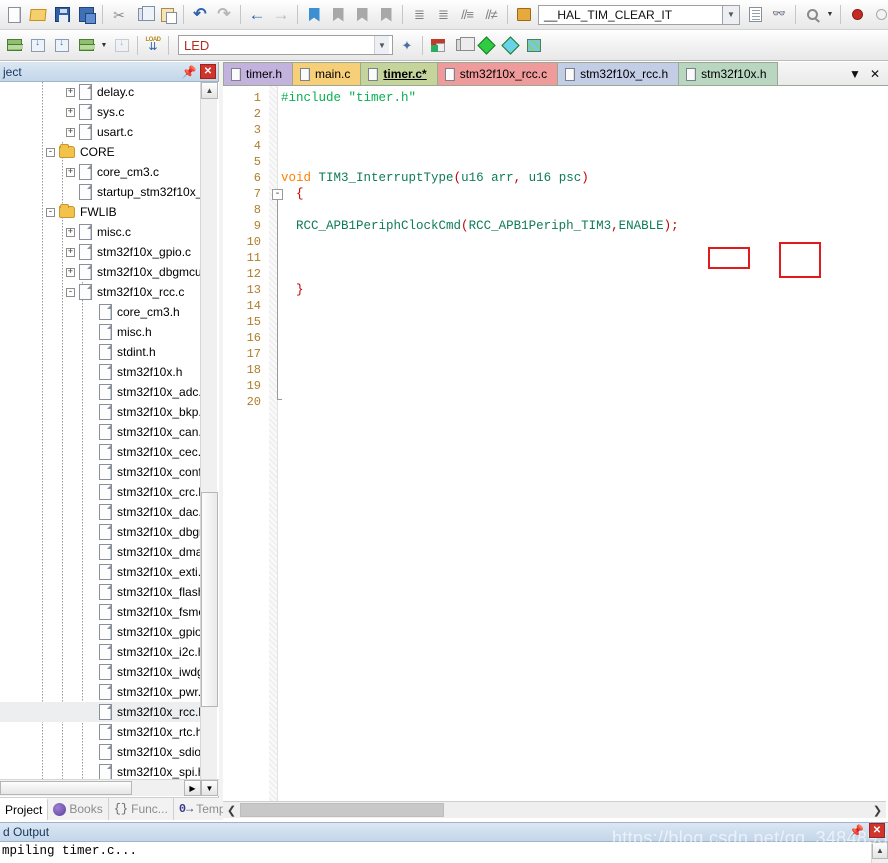  What do you see at coordinates (314, 15) in the screenshot?
I see `toggle-bookmark-button` at bounding box center [314, 15].